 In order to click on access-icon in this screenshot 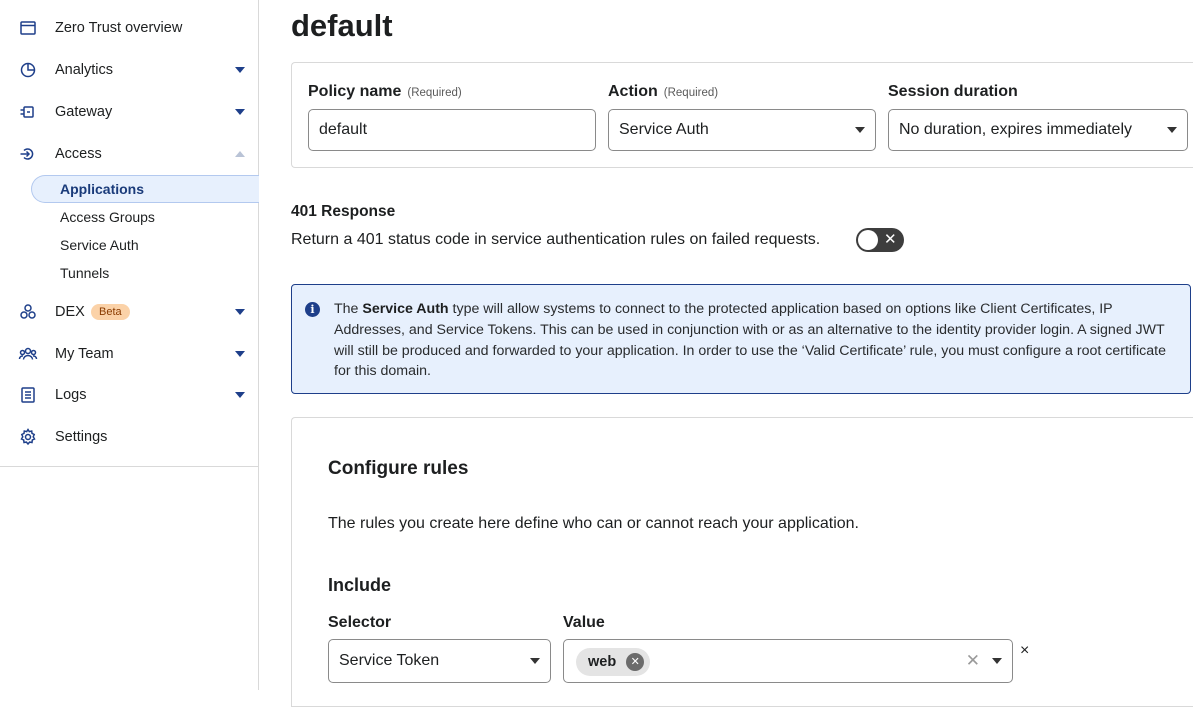, I will do `click(28, 154)`.